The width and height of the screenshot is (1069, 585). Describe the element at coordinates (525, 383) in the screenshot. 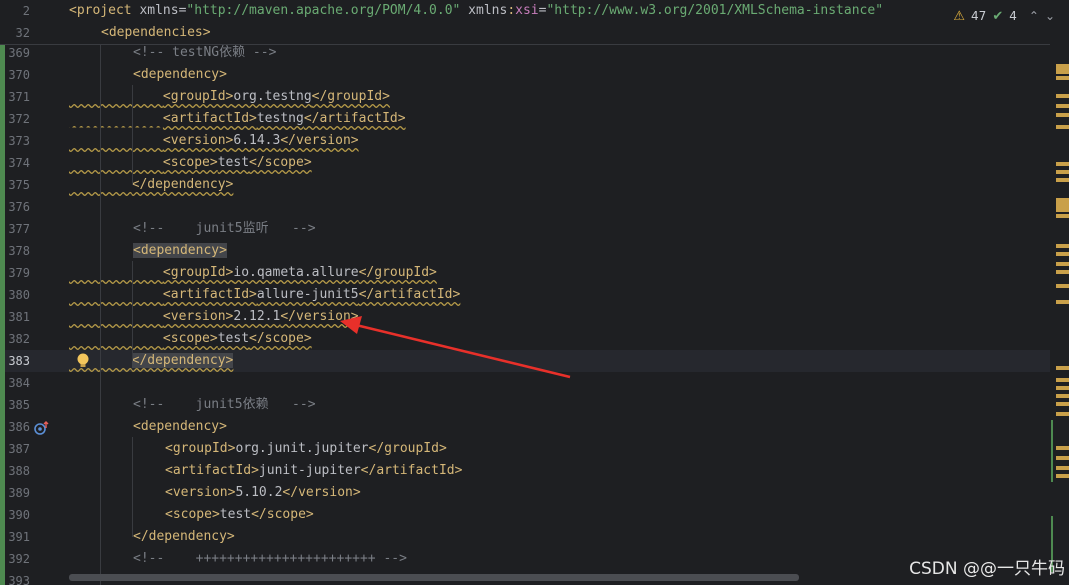

I see `code-line: 384` at that location.